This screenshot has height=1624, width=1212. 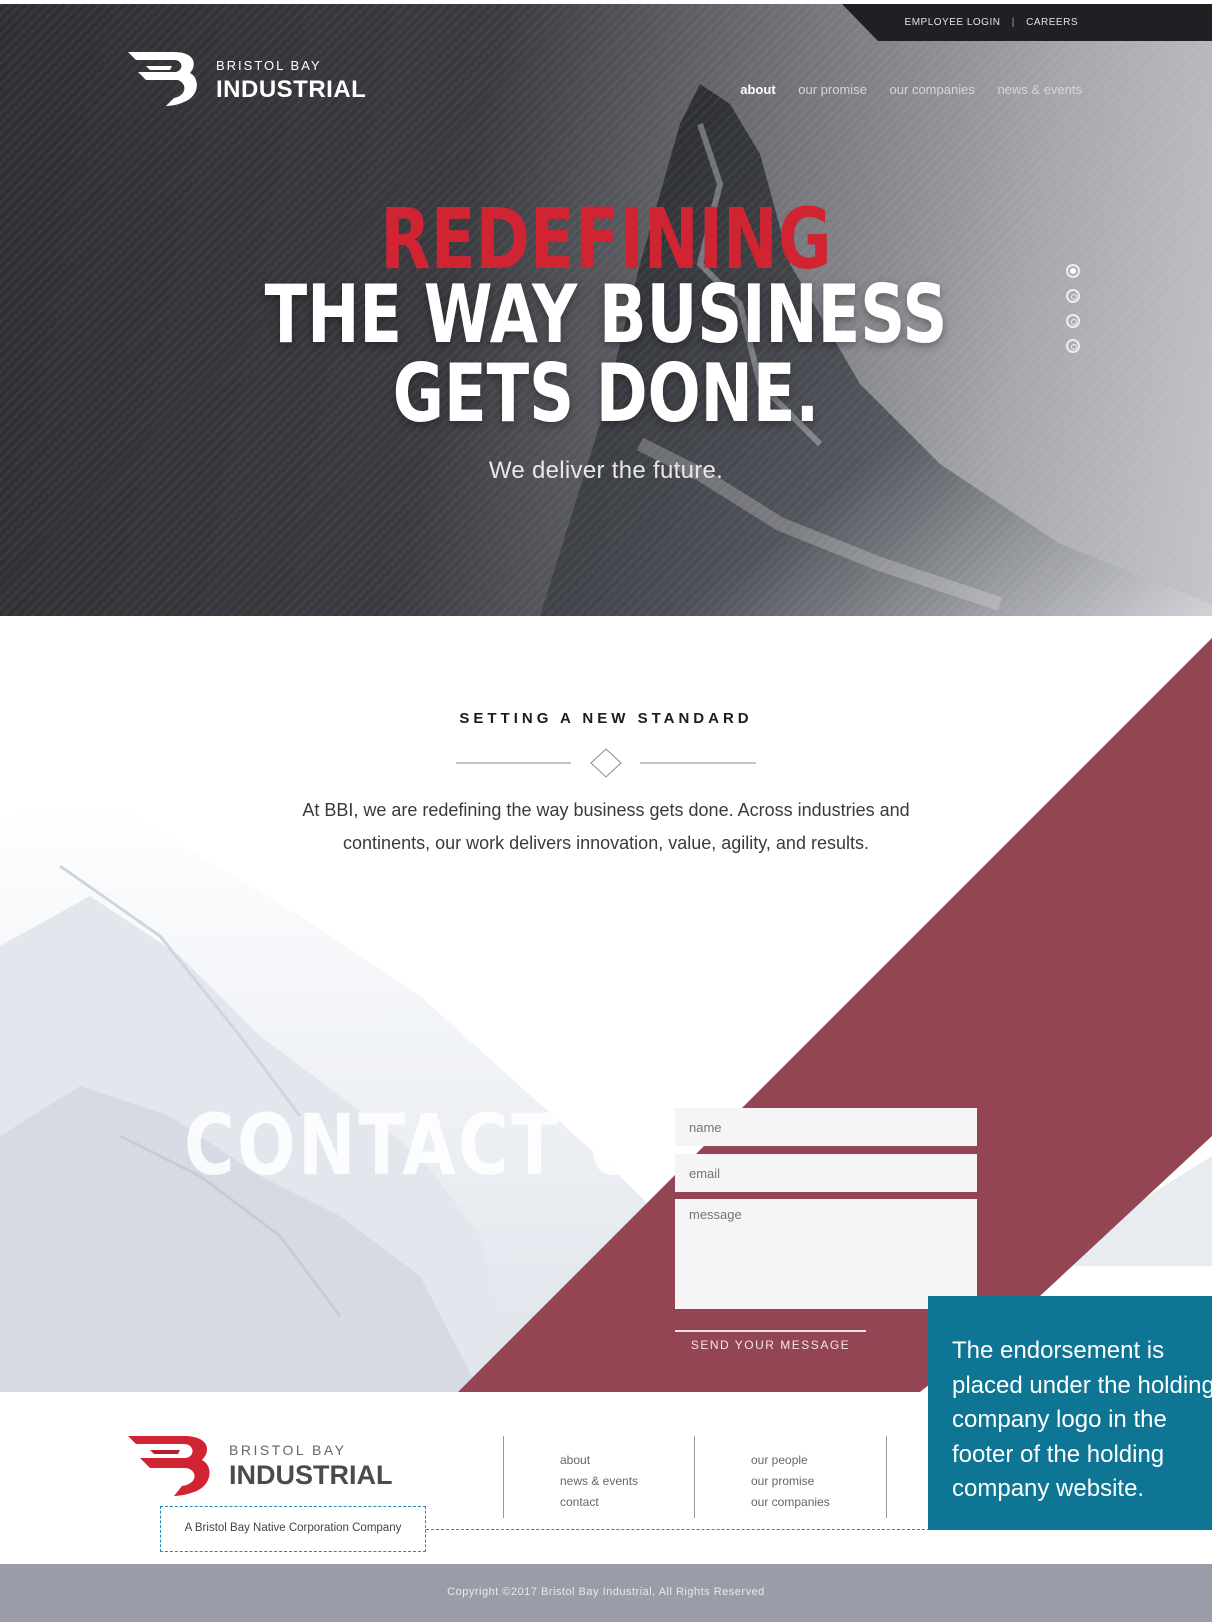 I want to click on footer-links-col2: our people our promise our companies, so click(x=790, y=1477).